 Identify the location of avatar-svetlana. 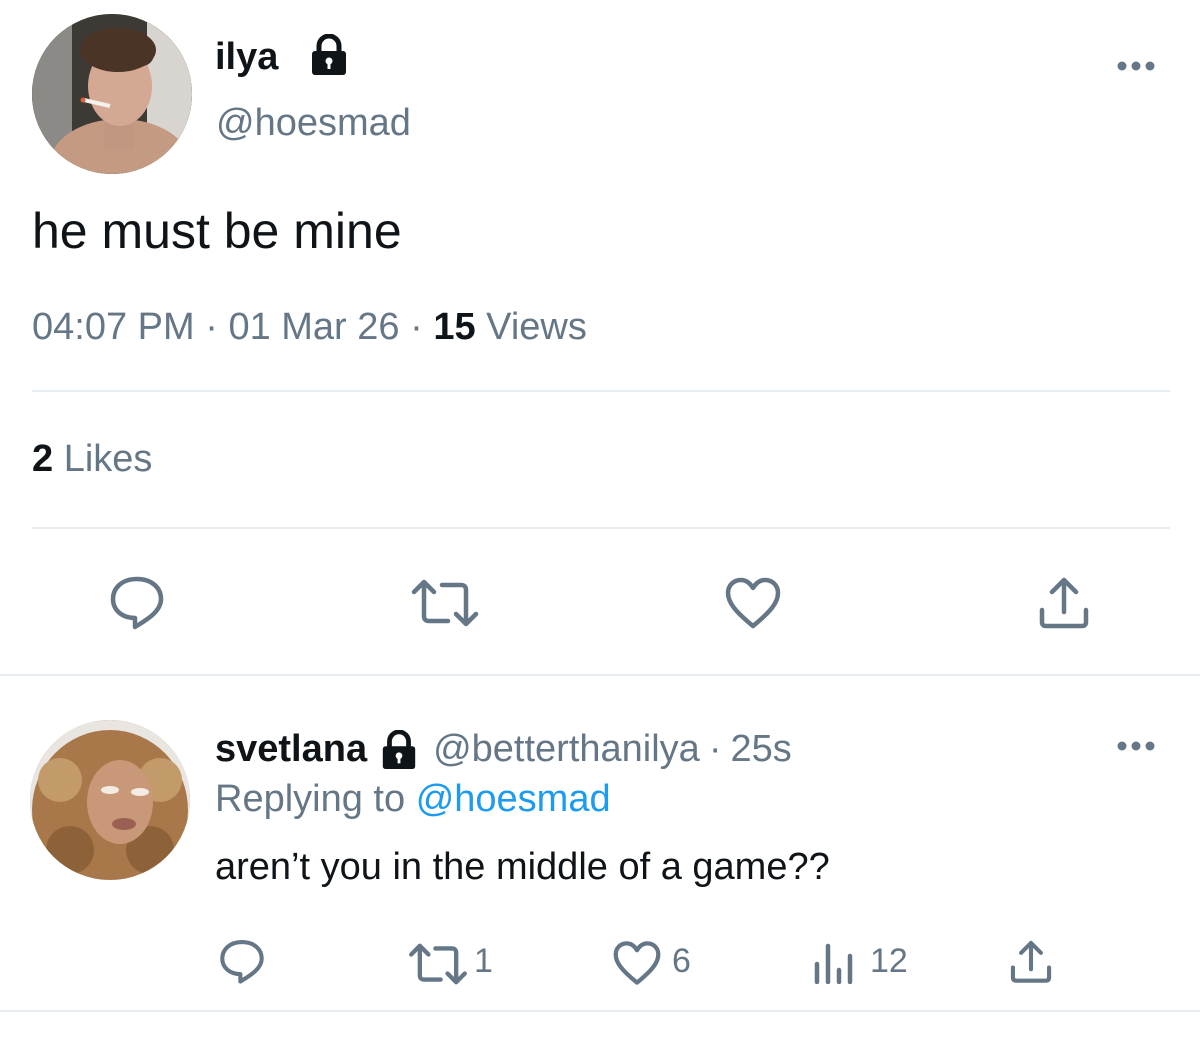
(110, 800).